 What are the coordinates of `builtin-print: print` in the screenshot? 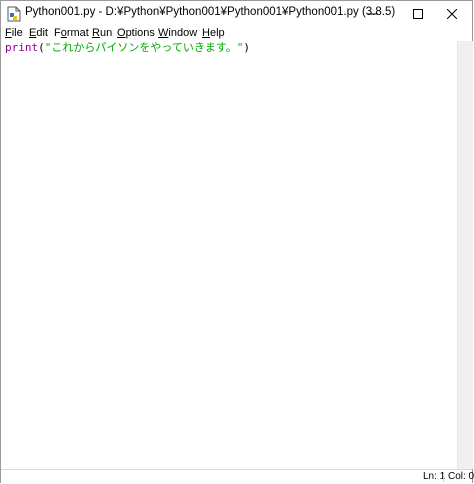 It's located at (22, 47).